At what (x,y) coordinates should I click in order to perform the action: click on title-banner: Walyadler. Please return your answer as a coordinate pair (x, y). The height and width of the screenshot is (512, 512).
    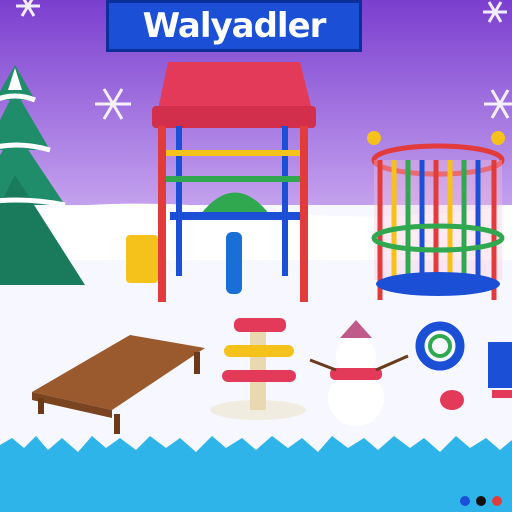
    Looking at the image, I should click on (234, 26).